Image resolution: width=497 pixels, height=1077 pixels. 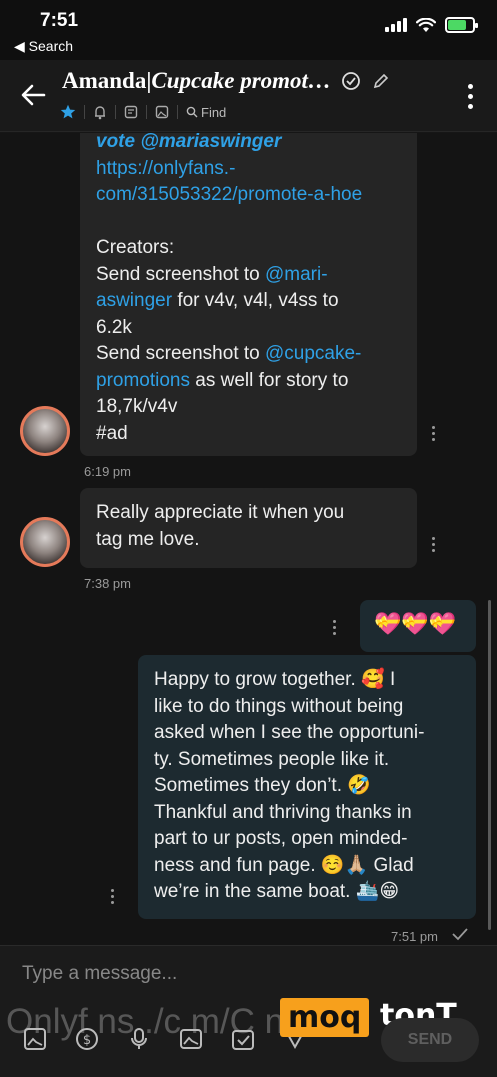 I want to click on message-text-line: 18,7k/v4v, so click(x=137, y=406).